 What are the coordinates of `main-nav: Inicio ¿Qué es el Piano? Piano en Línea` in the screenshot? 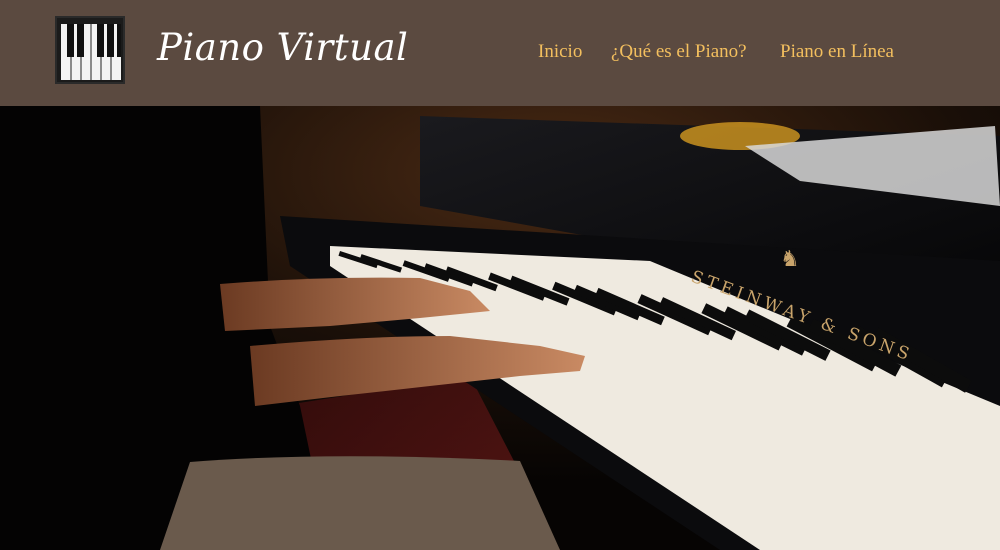 It's located at (500, 53).